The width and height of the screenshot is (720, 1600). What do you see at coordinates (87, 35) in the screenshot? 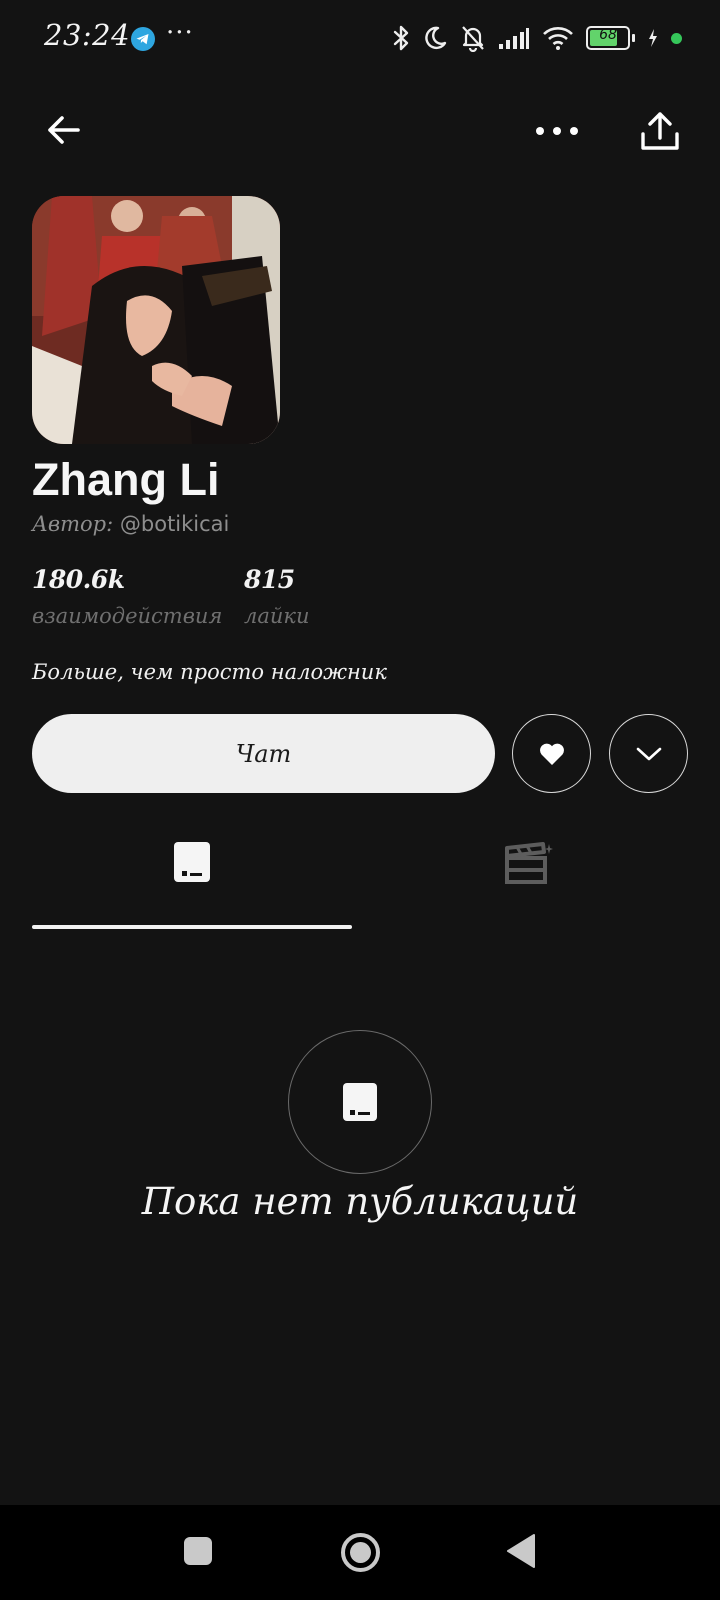
I see `status-time: 23:24` at bounding box center [87, 35].